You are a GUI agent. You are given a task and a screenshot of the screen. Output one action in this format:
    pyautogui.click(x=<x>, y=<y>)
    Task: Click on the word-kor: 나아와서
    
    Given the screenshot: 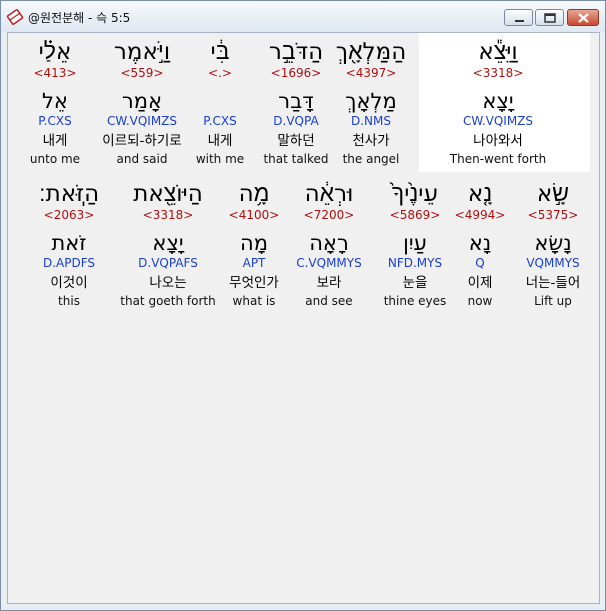 What is the action you would take?
    pyautogui.click(x=498, y=141)
    